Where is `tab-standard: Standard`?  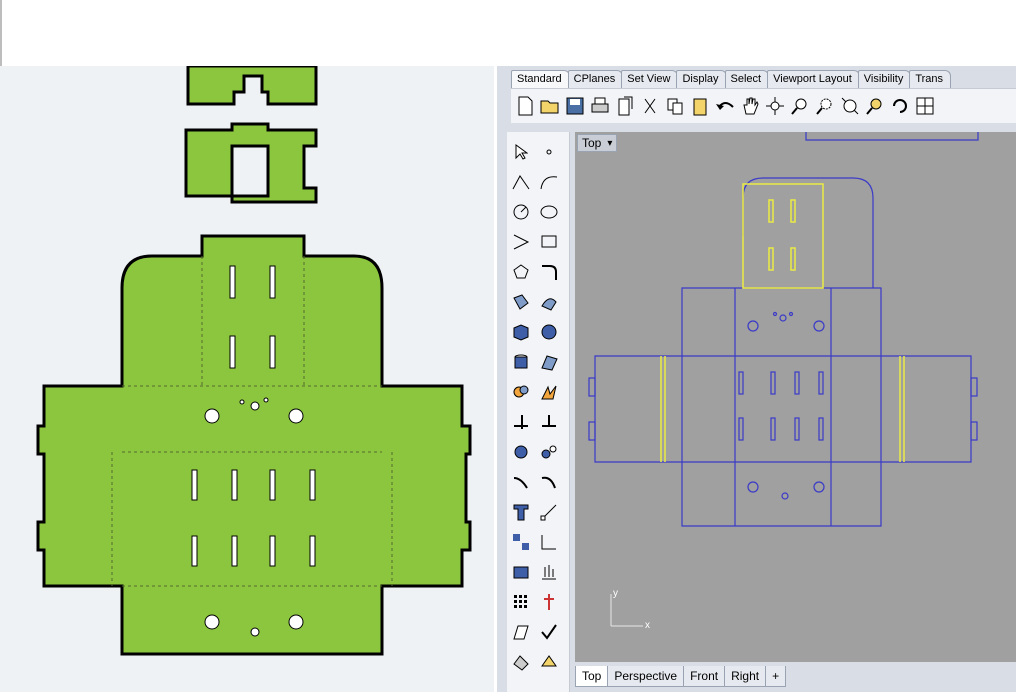 tab-standard: Standard is located at coordinates (540, 79).